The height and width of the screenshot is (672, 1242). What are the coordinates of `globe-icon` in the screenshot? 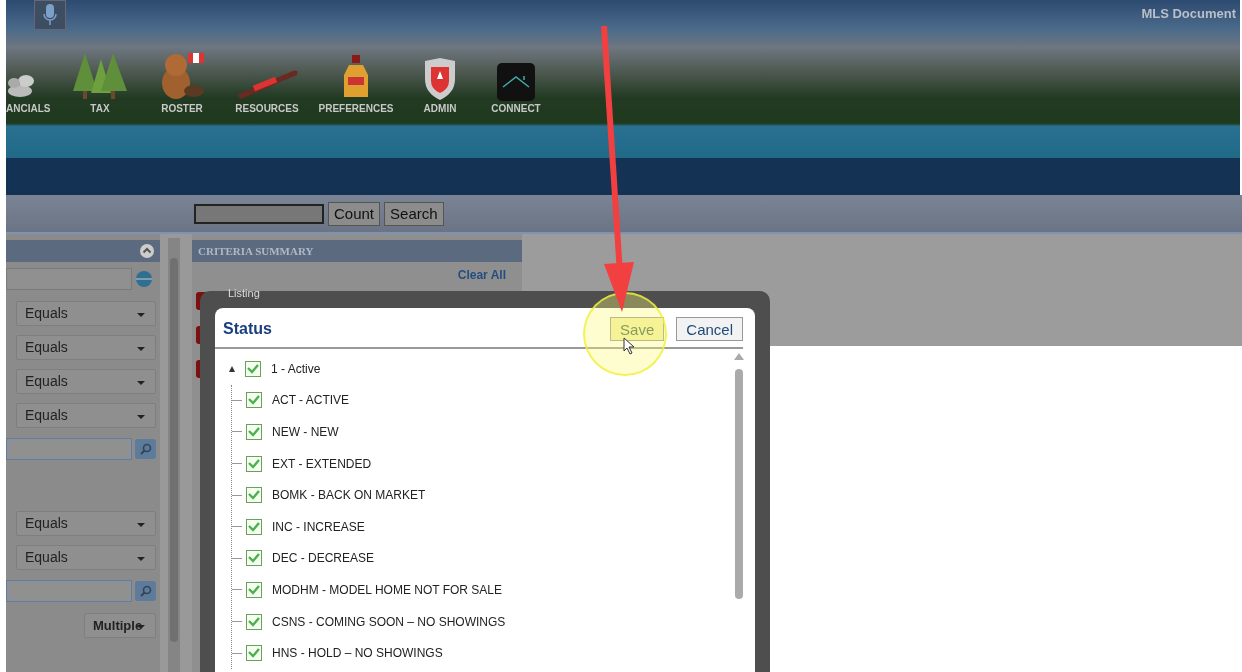 It's located at (145, 279).